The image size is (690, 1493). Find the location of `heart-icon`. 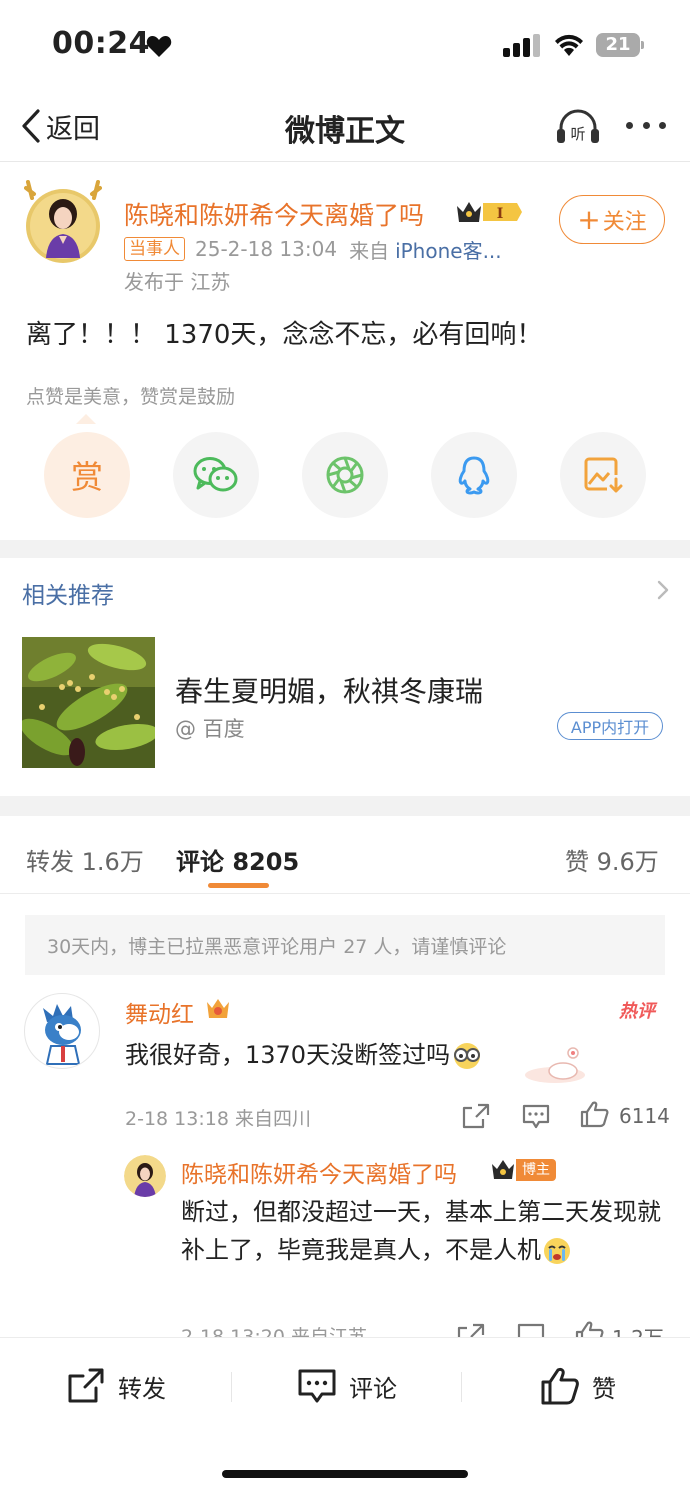

heart-icon is located at coordinates (159, 46).